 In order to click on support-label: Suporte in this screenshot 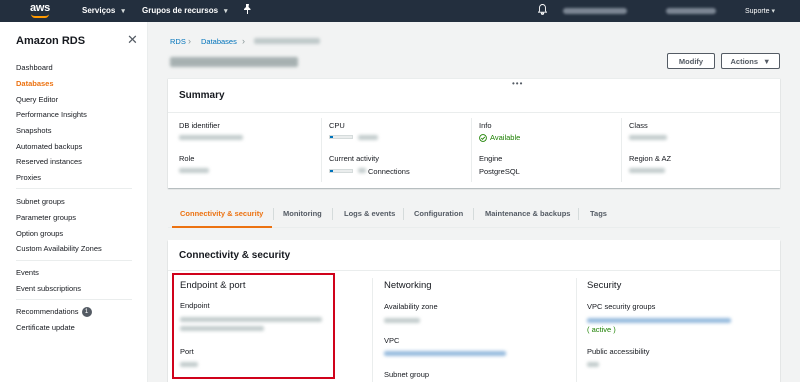, I will do `click(757, 11)`.